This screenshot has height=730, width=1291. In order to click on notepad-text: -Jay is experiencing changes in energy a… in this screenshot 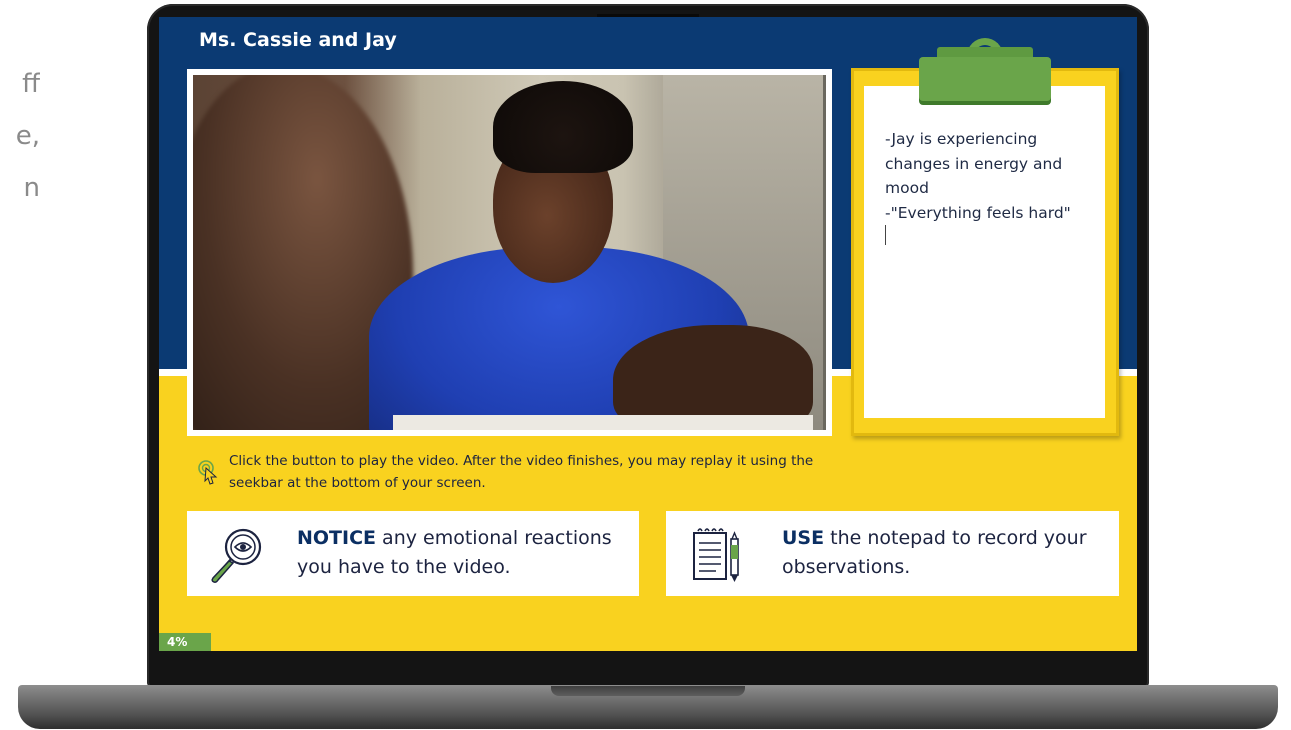, I will do `click(990, 176)`.